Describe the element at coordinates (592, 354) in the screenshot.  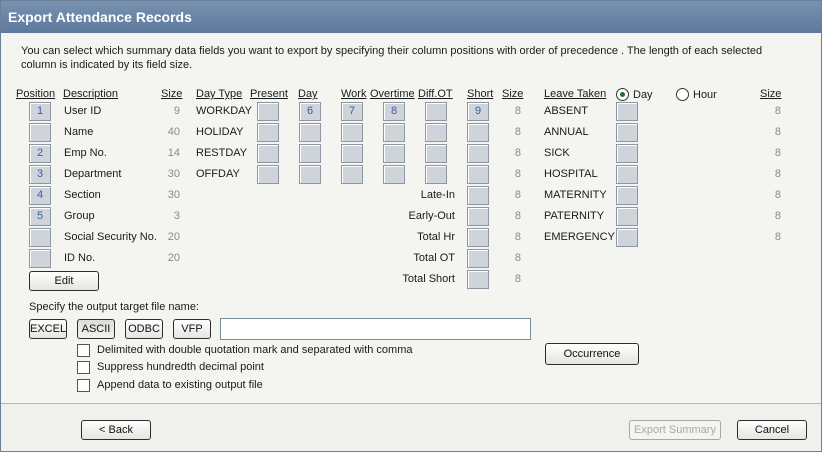
I see `occurrence-button: Occurrence` at that location.